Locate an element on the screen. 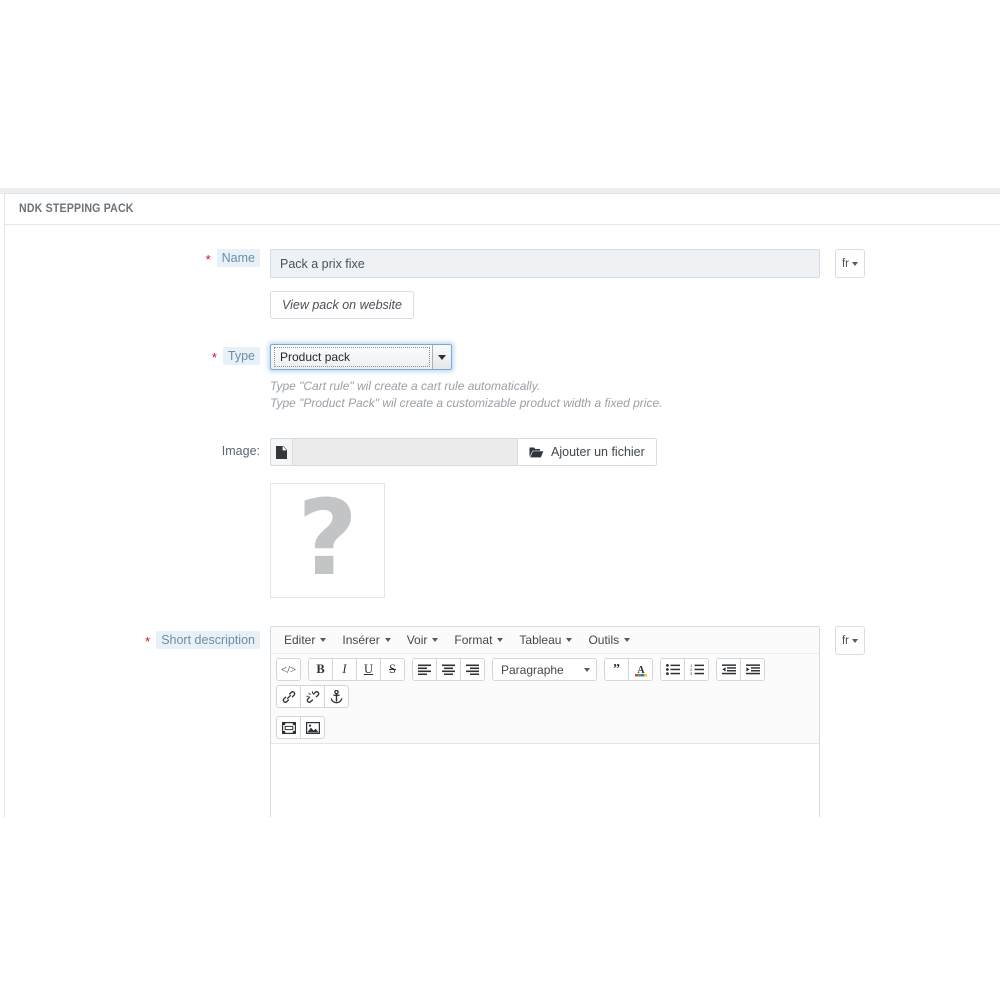  name-language-dropdown: fr is located at coordinates (850, 263).